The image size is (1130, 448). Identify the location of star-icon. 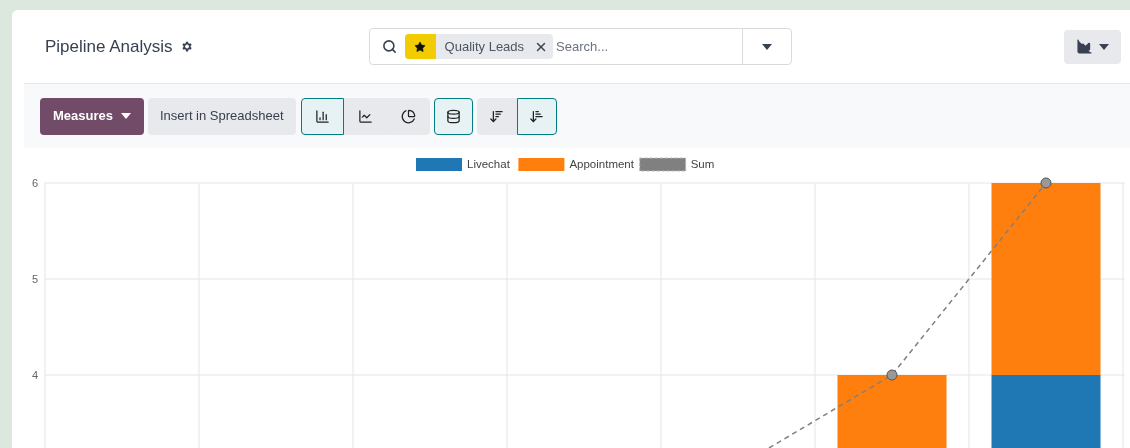
(420, 46).